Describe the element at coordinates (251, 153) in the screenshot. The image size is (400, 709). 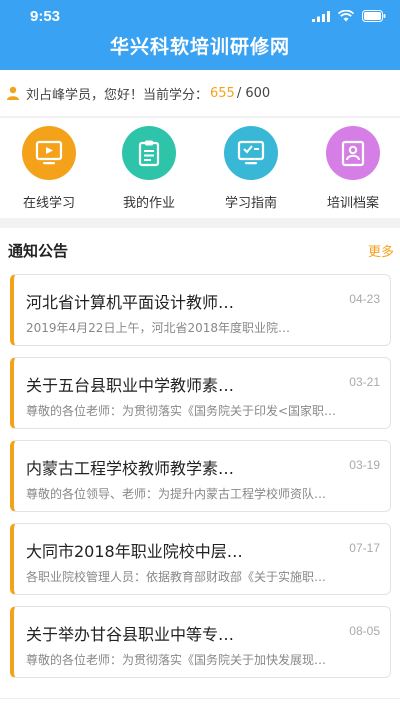
I see `guide-icon` at that location.